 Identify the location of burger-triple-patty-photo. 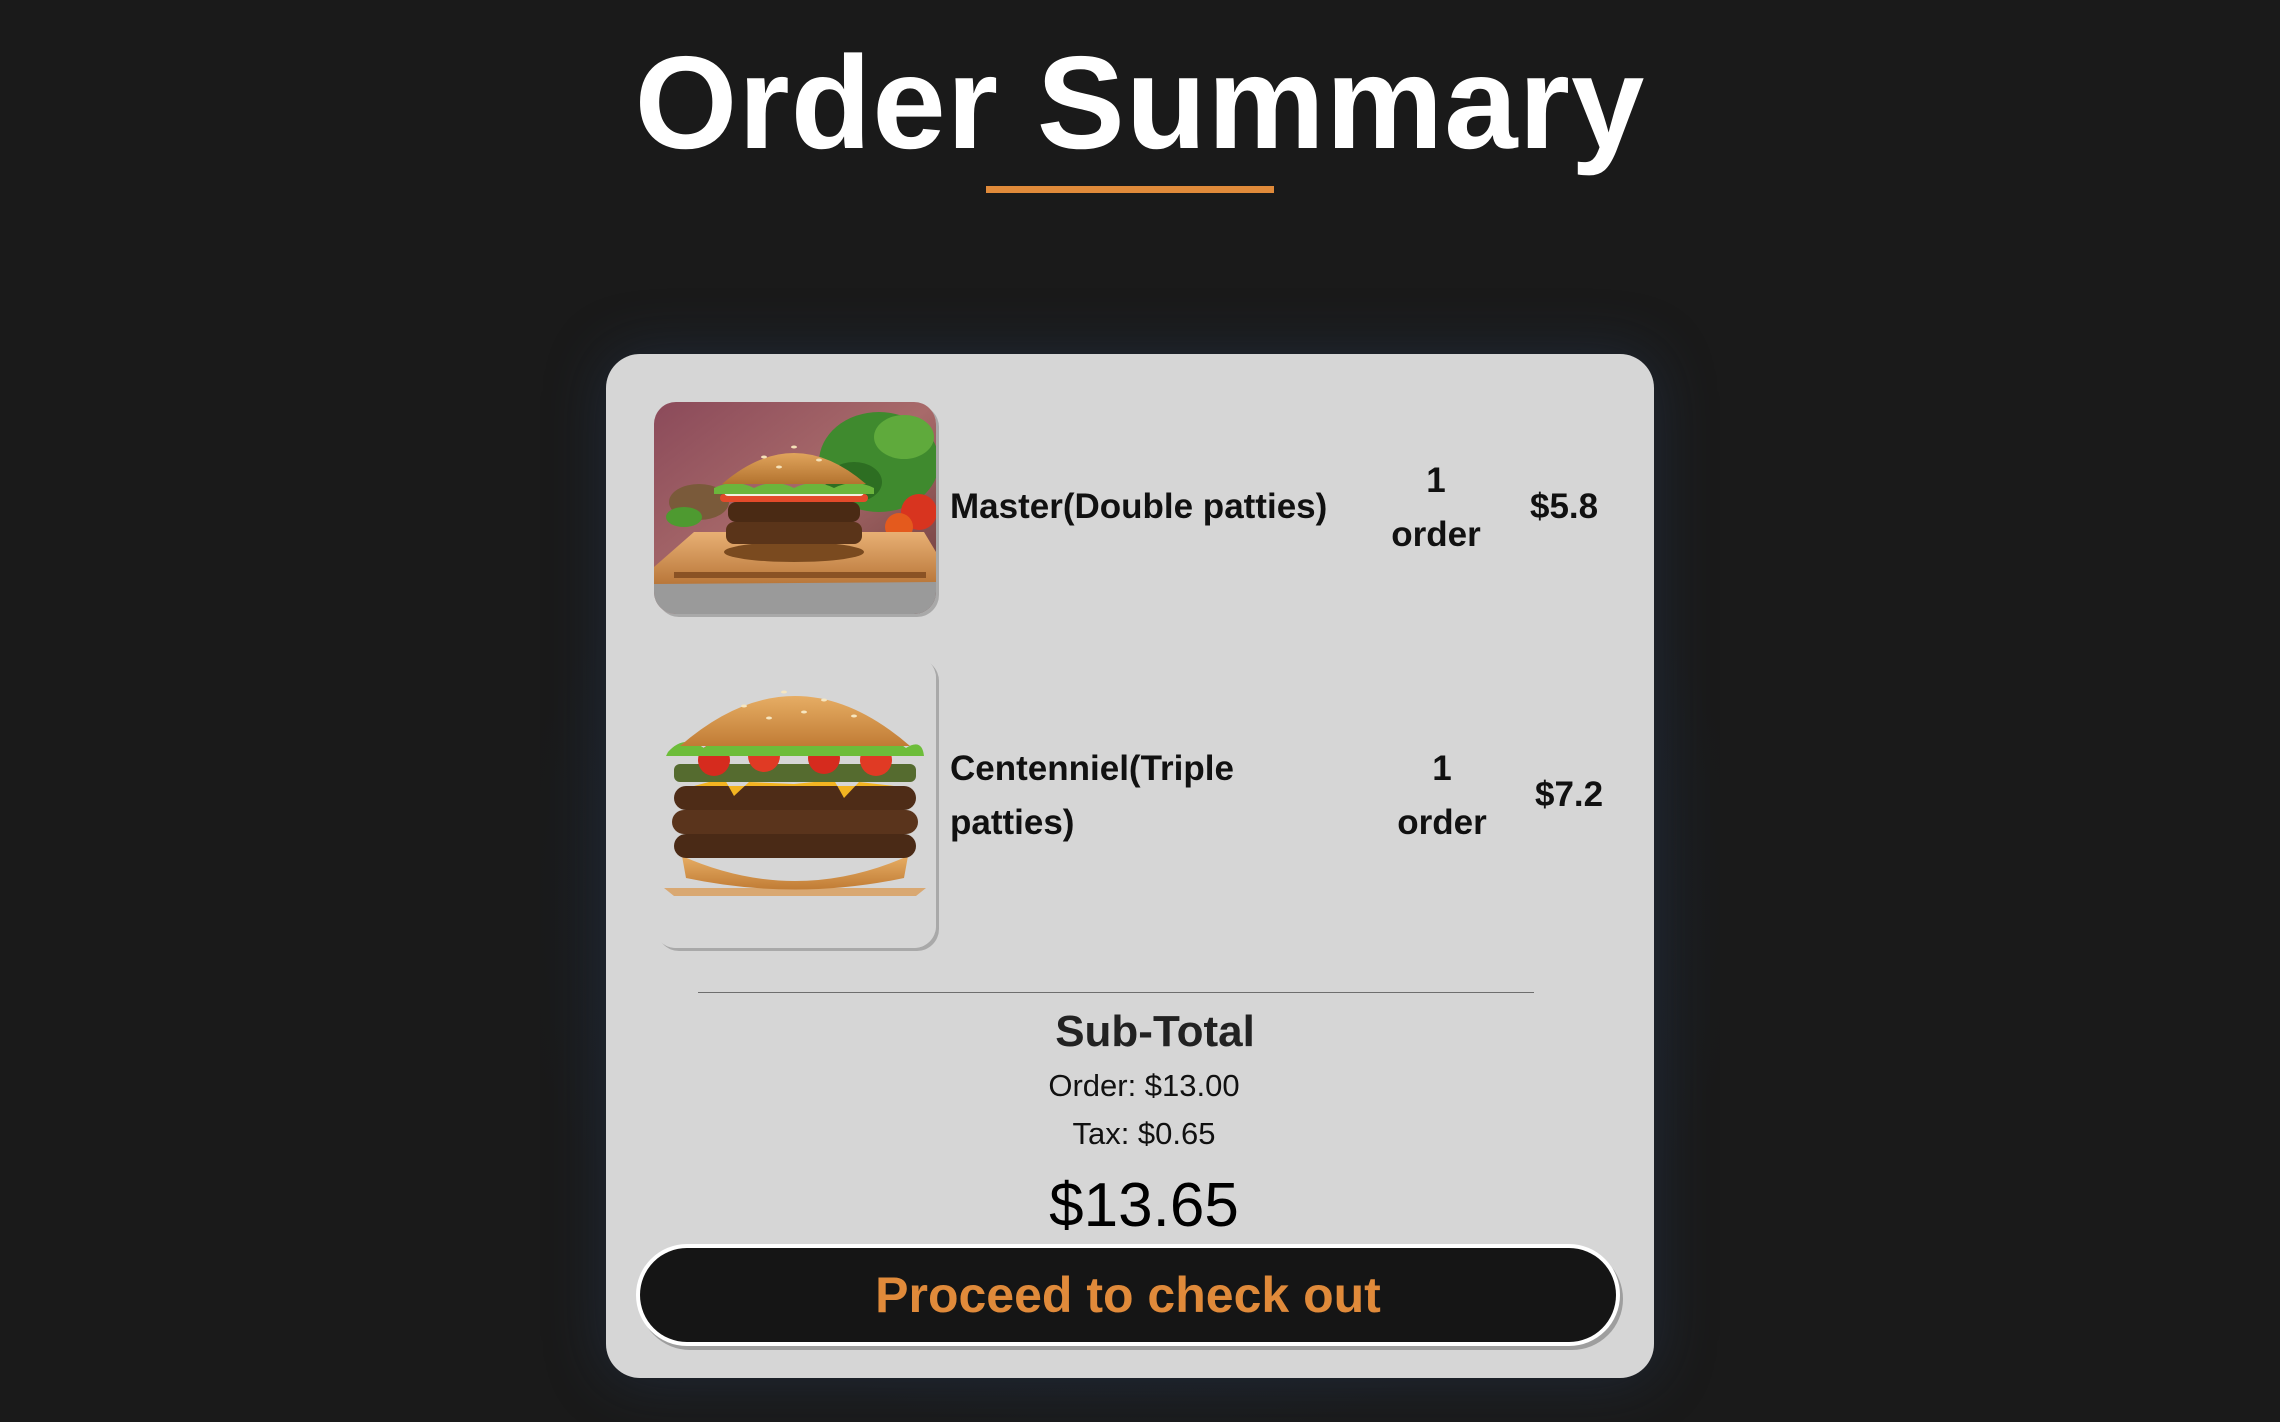
(795, 802).